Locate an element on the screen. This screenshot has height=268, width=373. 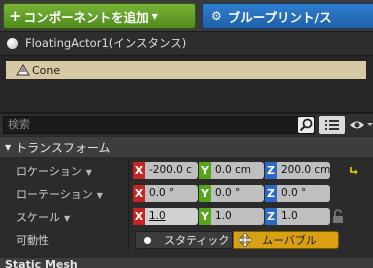
search-icon is located at coordinates (306, 125).